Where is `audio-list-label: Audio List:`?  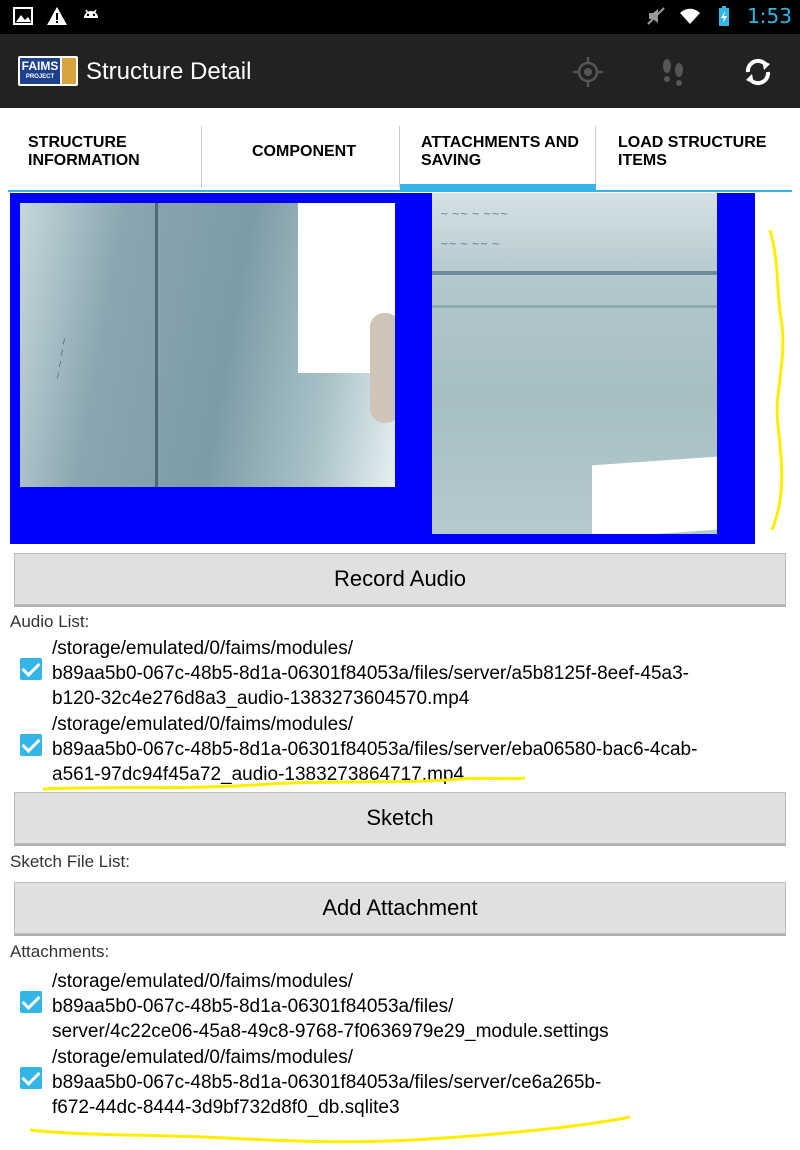
audio-list-label: Audio List: is located at coordinates (50, 621).